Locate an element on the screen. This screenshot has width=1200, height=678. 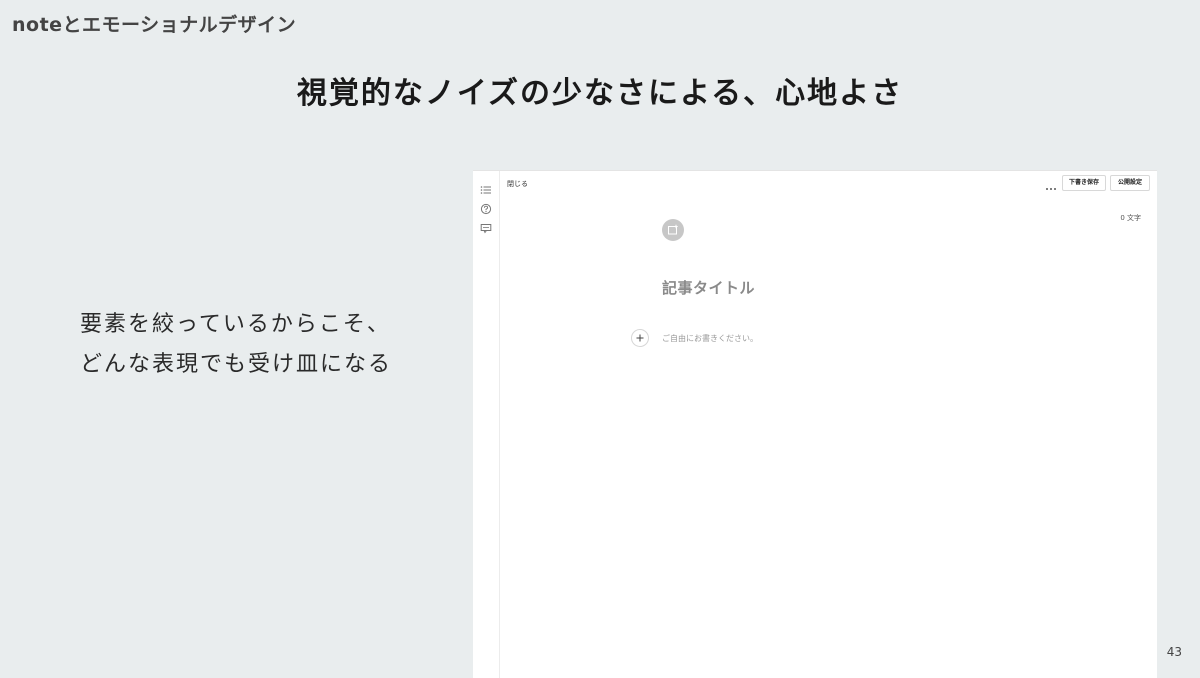
body-input: ご自由にお書きください。 is located at coordinates (710, 338).